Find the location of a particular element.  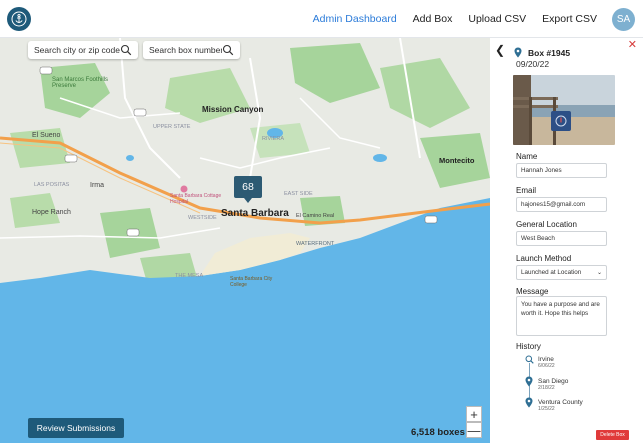

email-field: hajones15@gmail.com is located at coordinates (561, 204).